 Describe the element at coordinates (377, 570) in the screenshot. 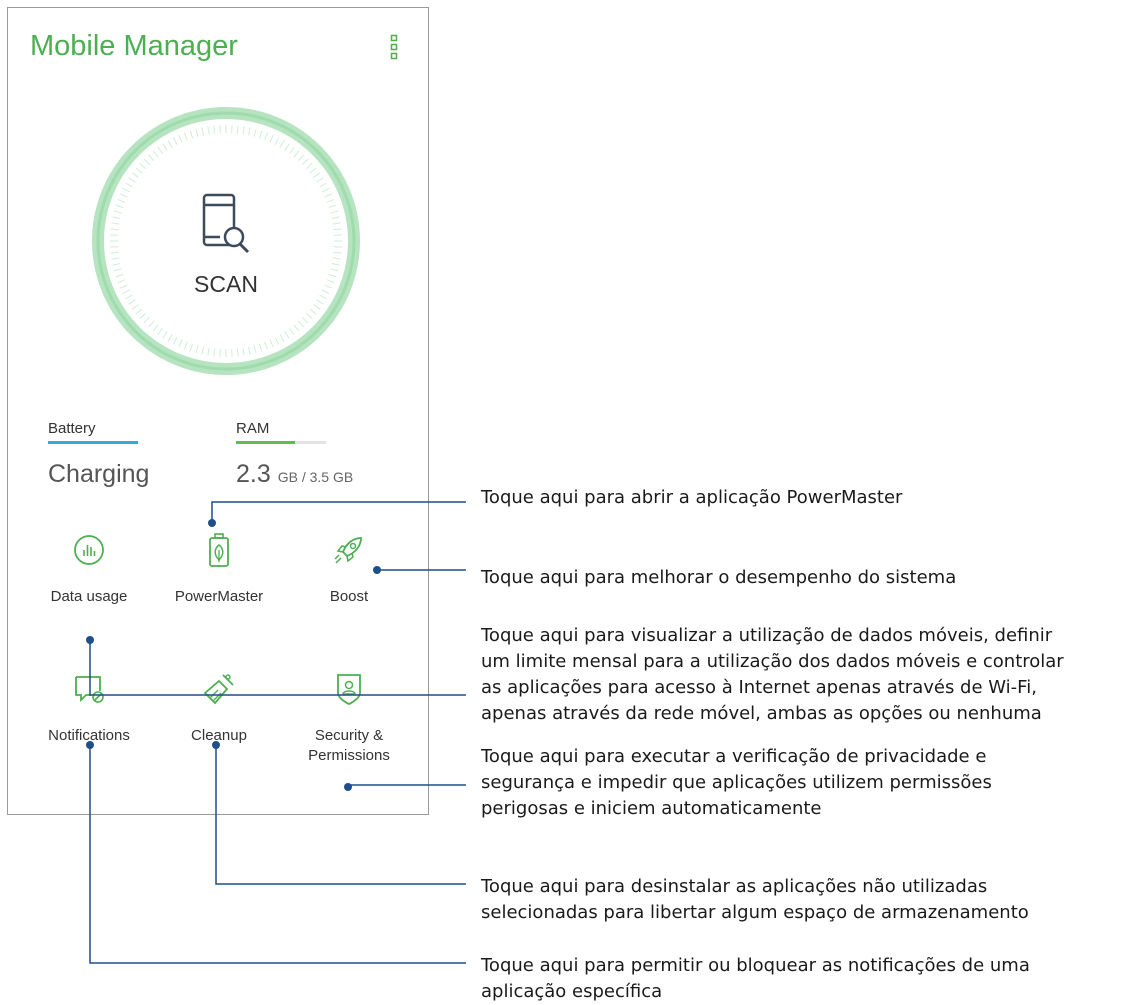

I see `leader-dot-boost` at that location.